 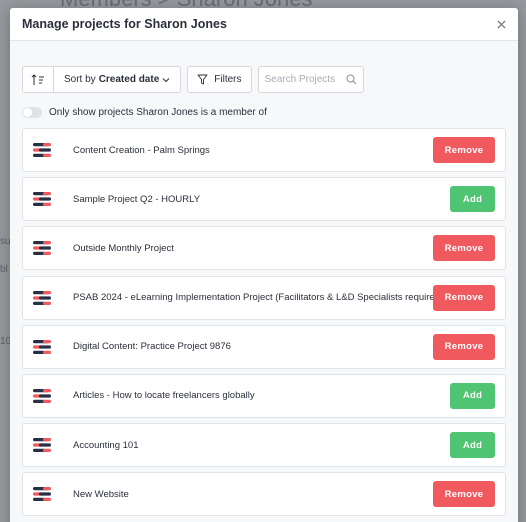 What do you see at coordinates (106, 445) in the screenshot?
I see `project-name: Accounting 101` at bounding box center [106, 445].